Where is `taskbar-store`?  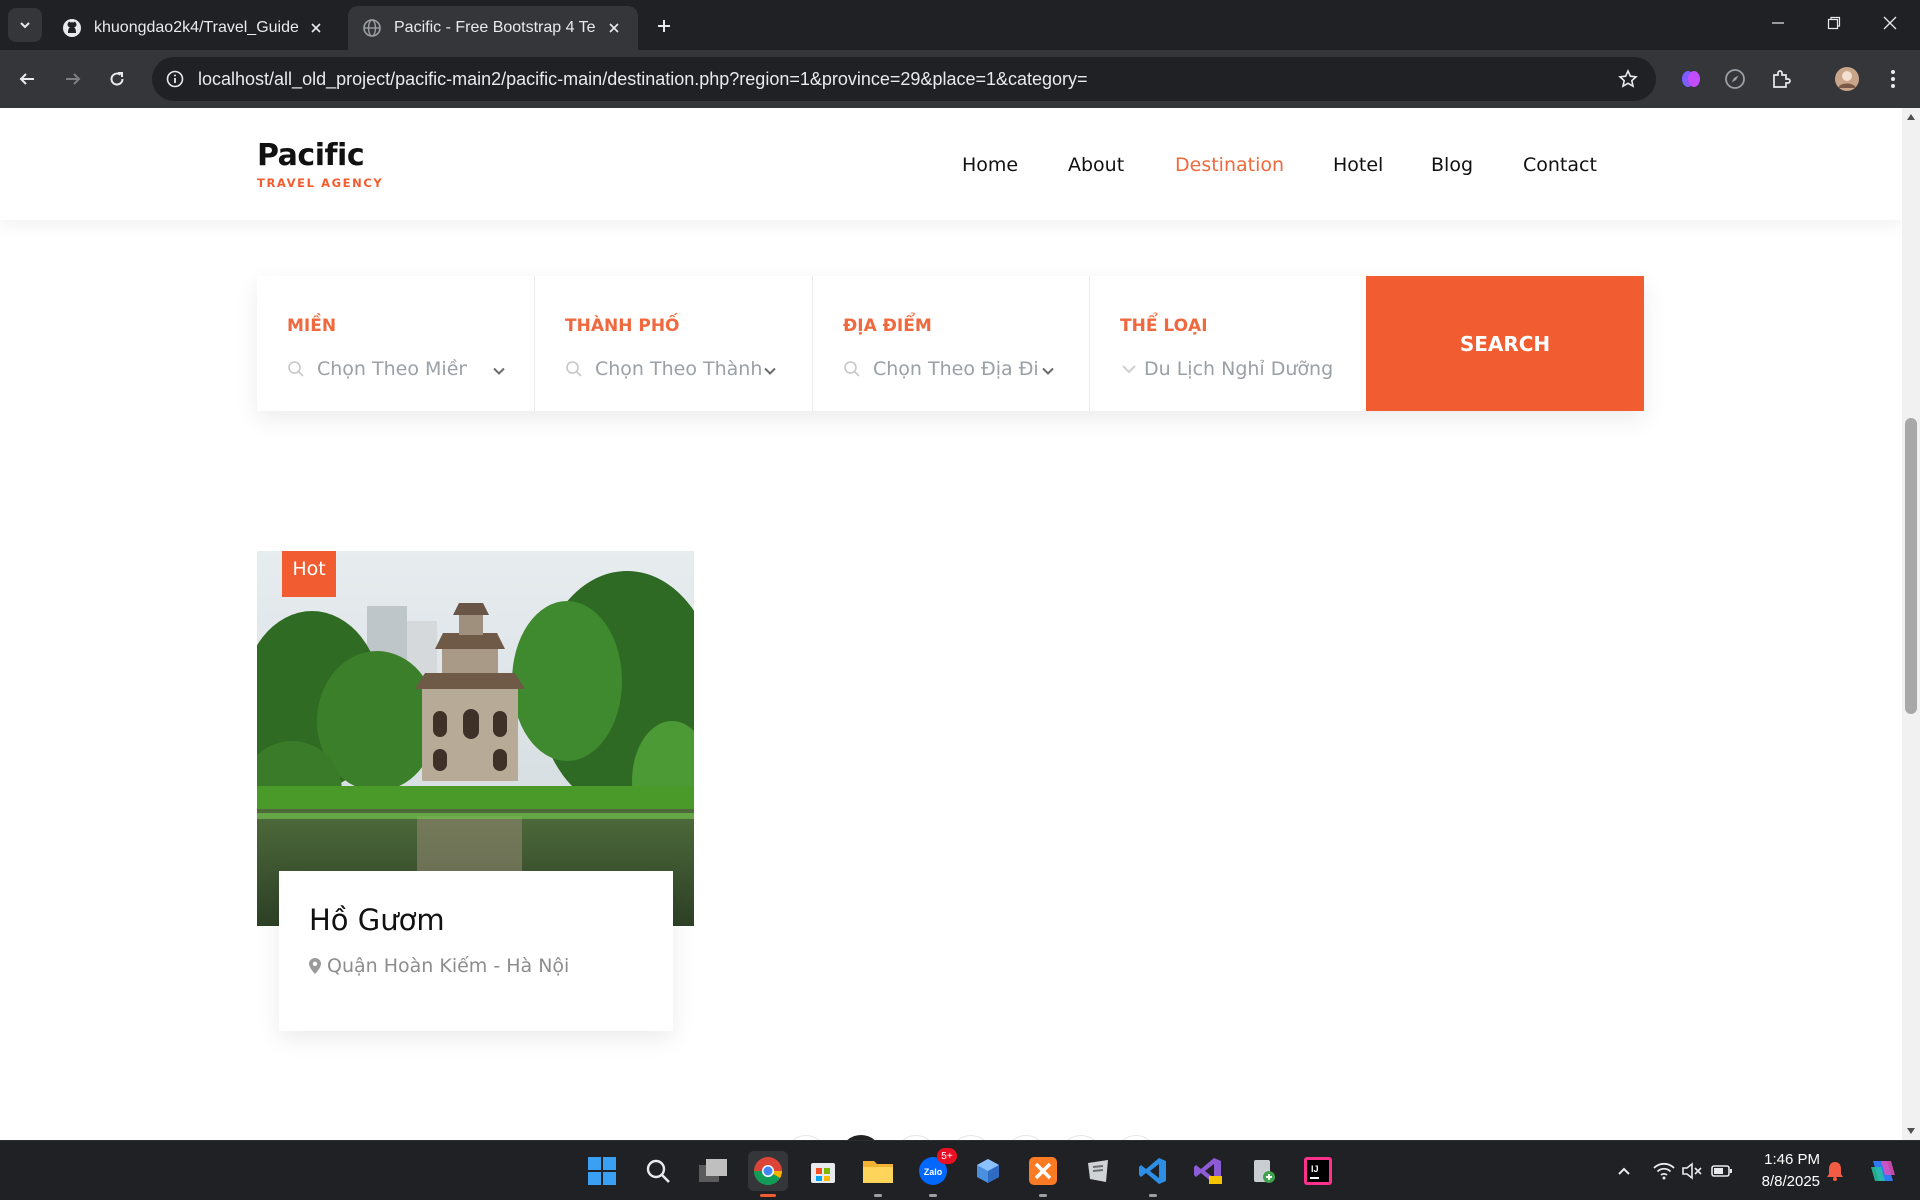 taskbar-store is located at coordinates (823, 1171).